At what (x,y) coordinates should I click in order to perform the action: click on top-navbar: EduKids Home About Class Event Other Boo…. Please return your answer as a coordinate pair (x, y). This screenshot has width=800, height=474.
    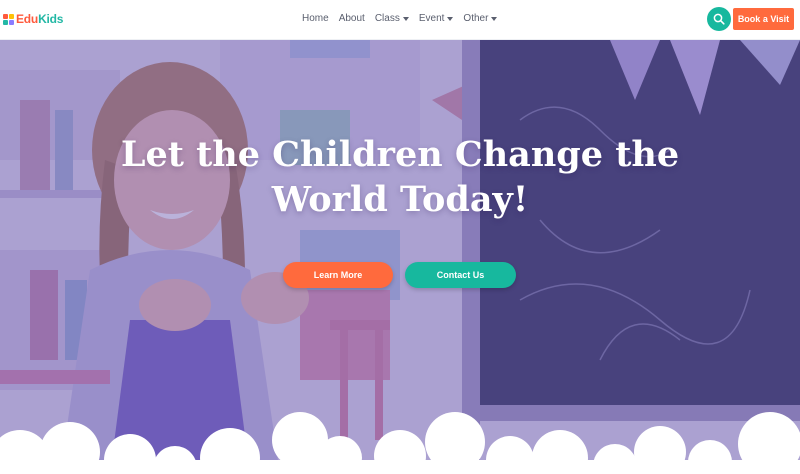
    Looking at the image, I should click on (400, 20).